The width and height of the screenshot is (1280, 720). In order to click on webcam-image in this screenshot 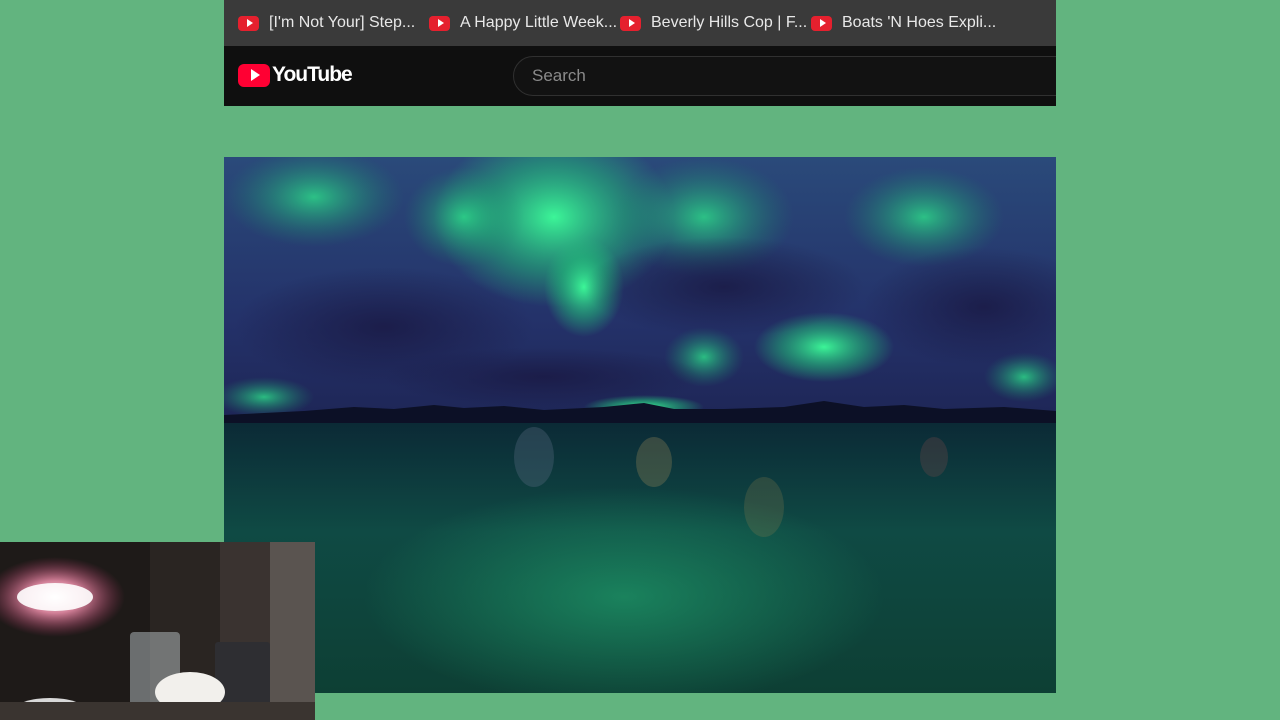, I will do `click(157, 631)`.